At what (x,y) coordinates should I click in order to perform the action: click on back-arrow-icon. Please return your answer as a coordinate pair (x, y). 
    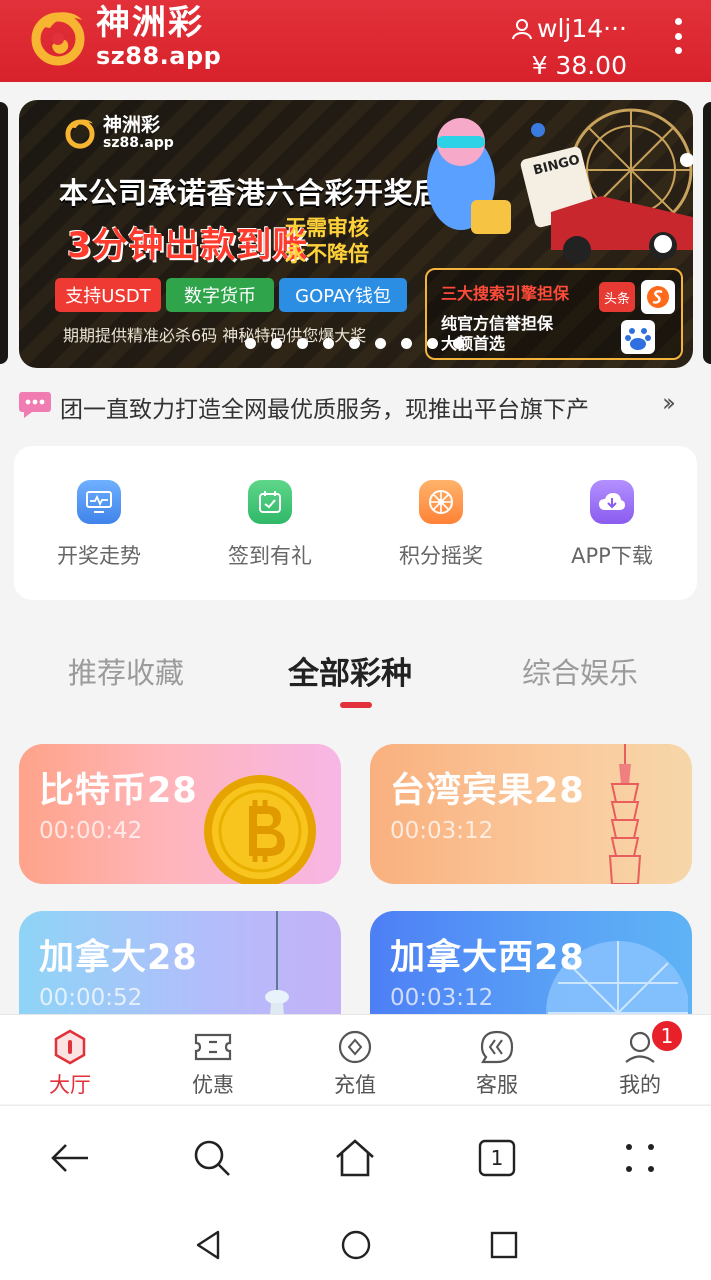
    Looking at the image, I should click on (70, 1158).